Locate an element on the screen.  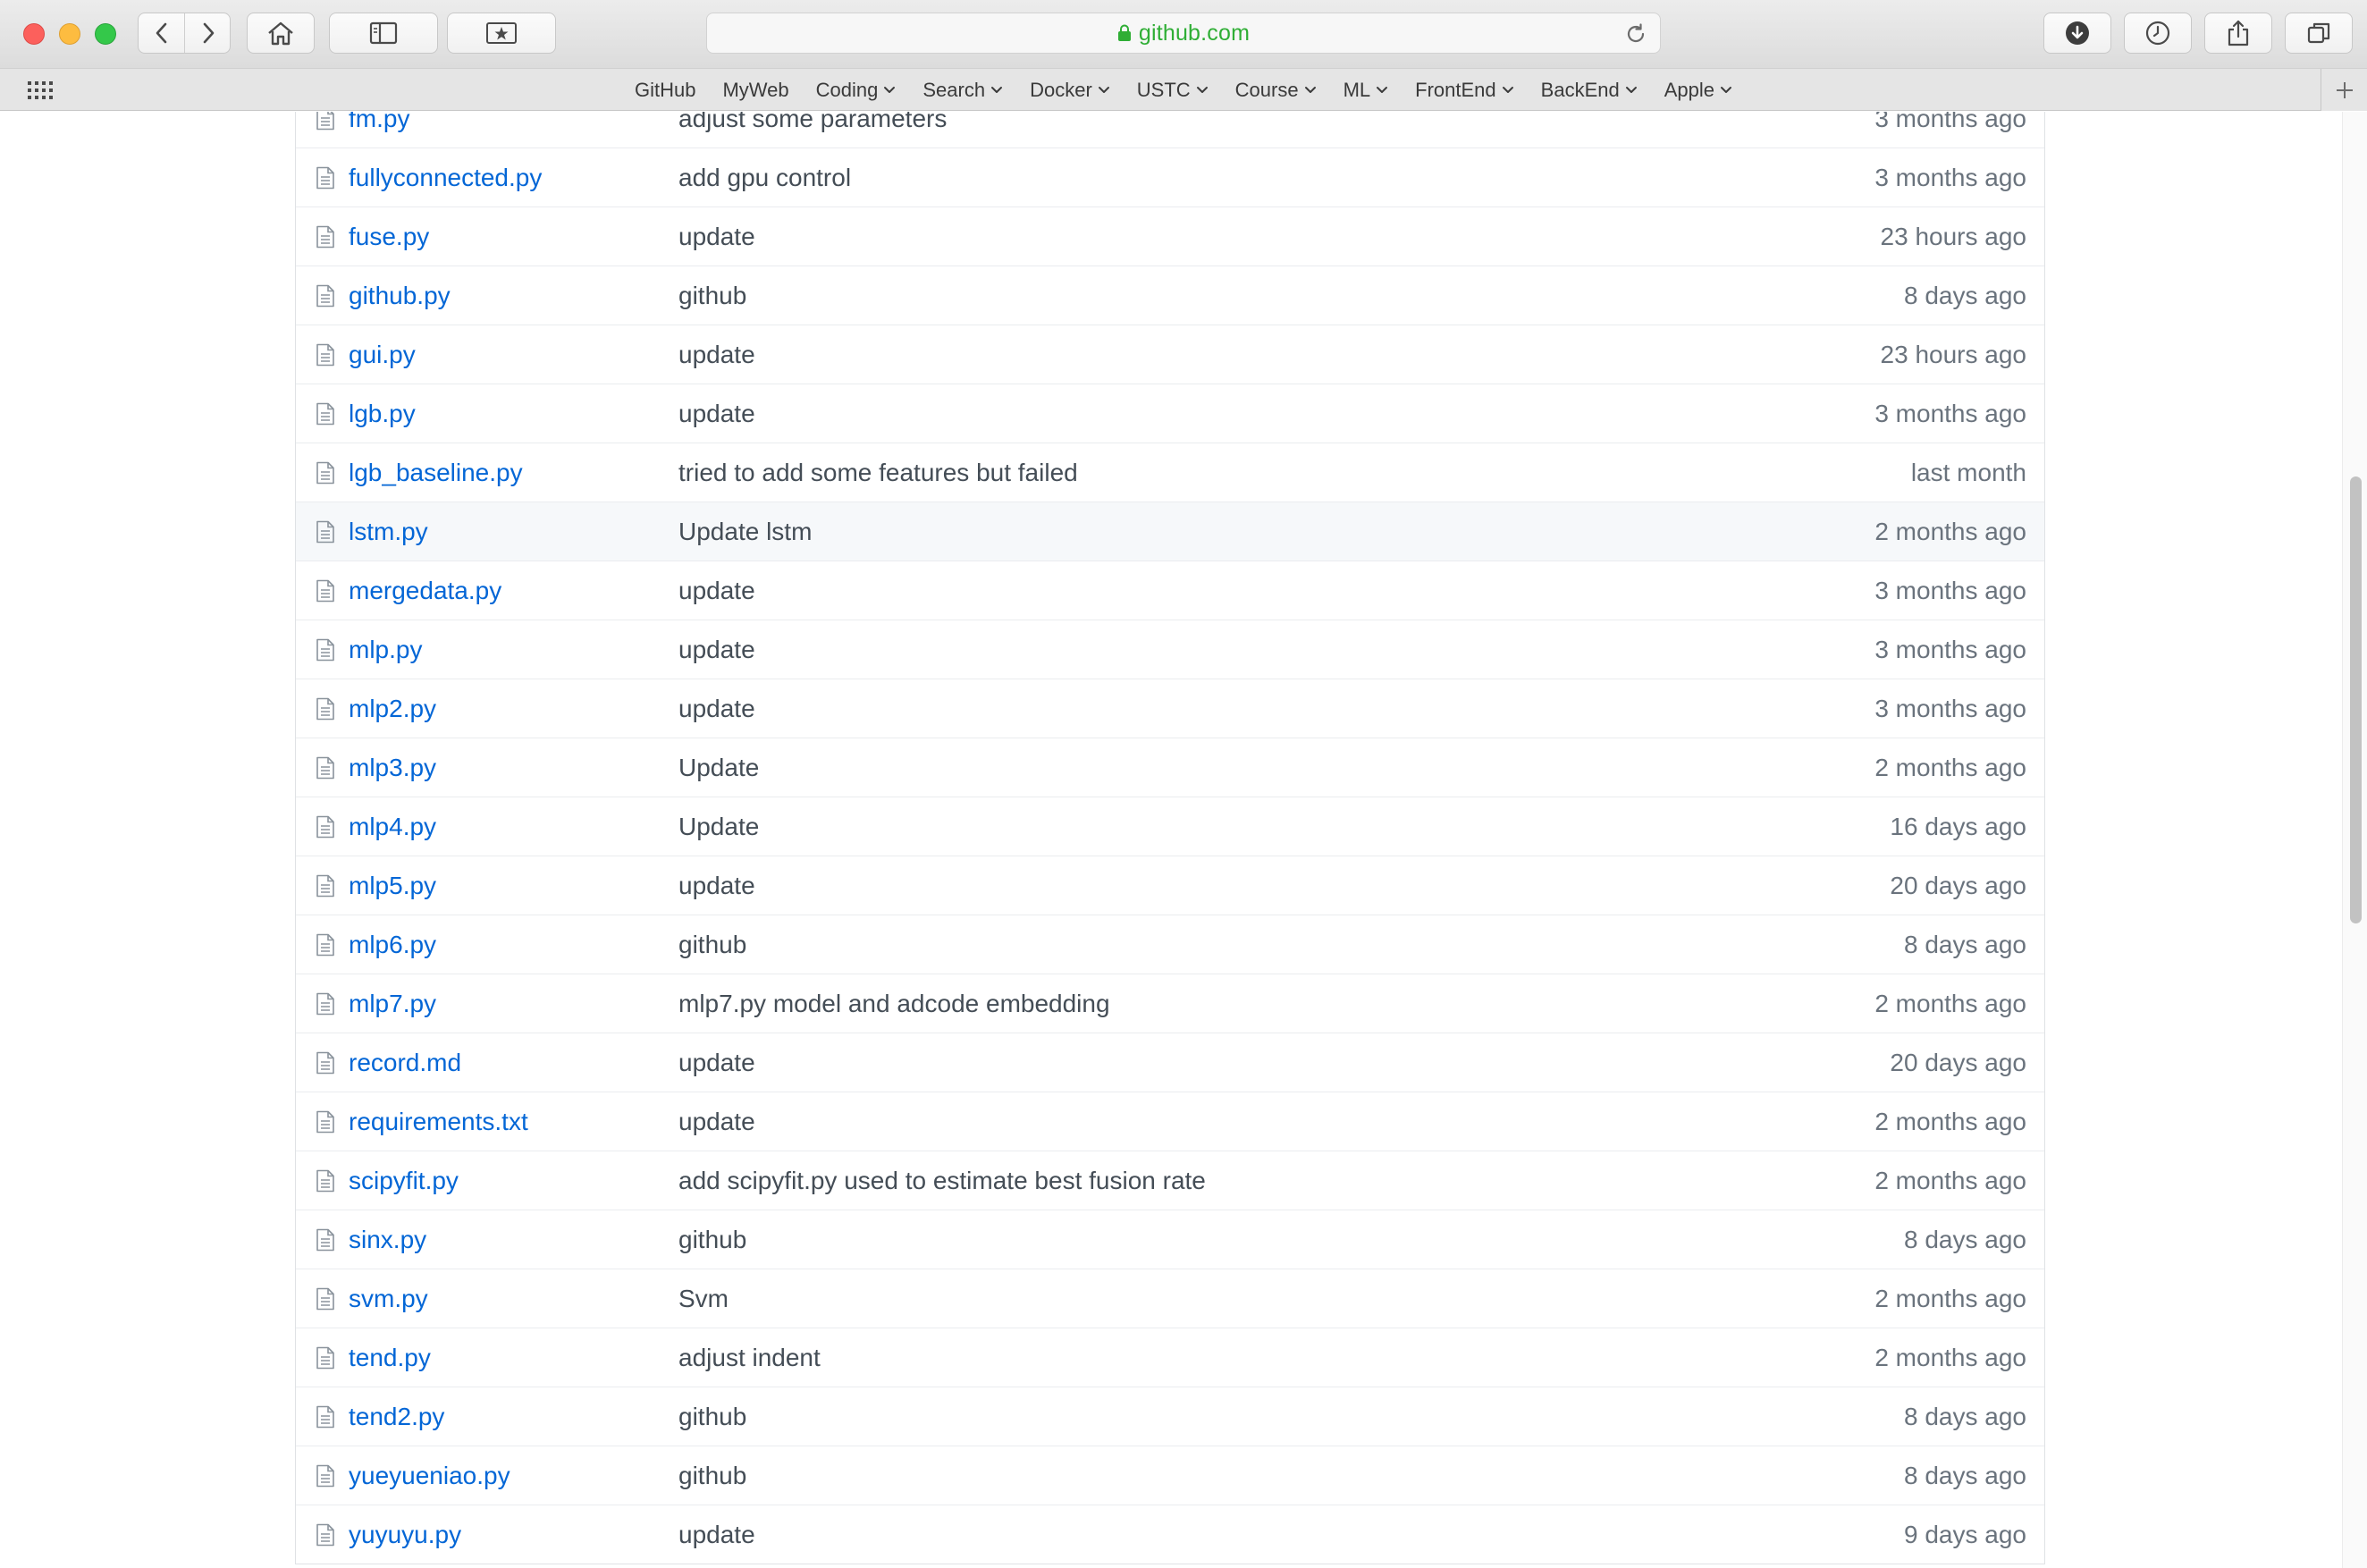
file-name-link: fuse.py is located at coordinates (389, 237).